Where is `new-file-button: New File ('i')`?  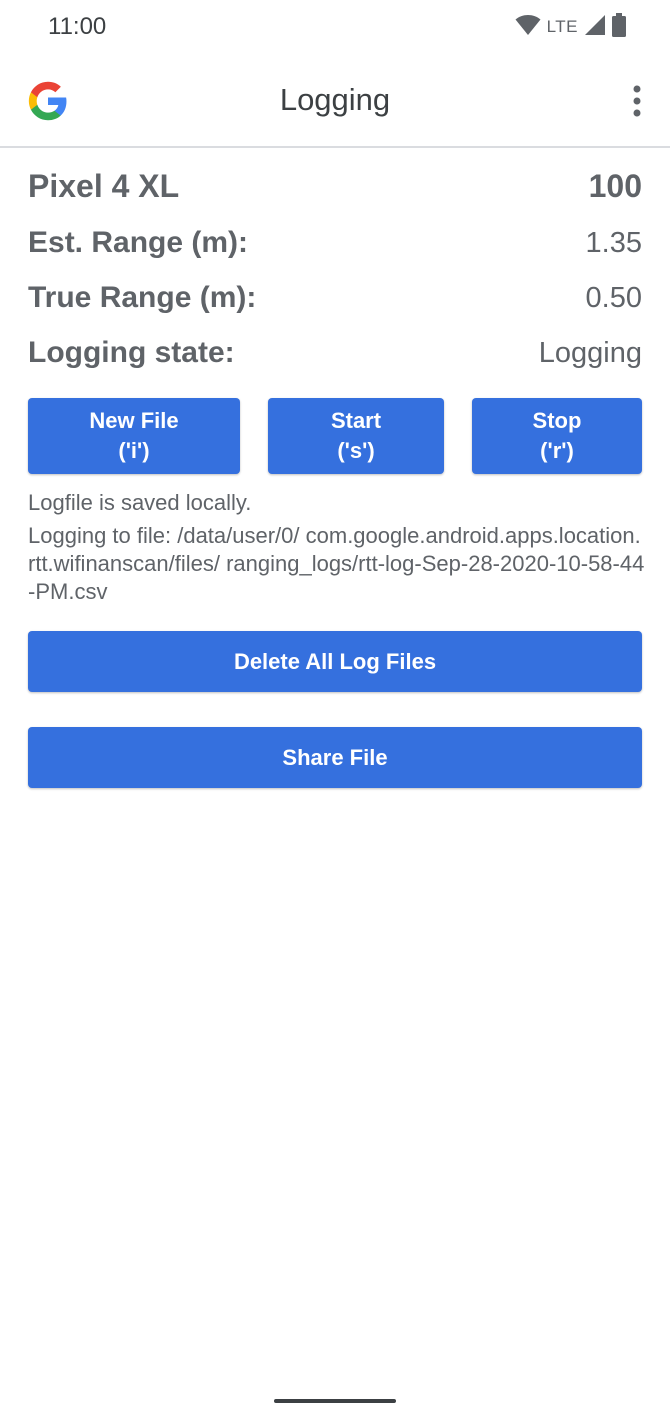 new-file-button: New File ('i') is located at coordinates (134, 436).